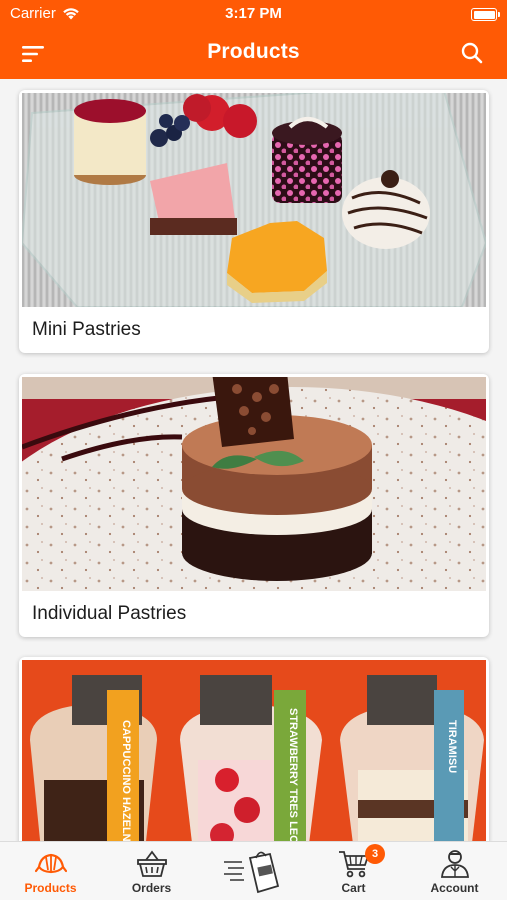 Image resolution: width=507 pixels, height=900 pixels. Describe the element at coordinates (375, 854) in the screenshot. I see `cart-badge: 3` at that location.